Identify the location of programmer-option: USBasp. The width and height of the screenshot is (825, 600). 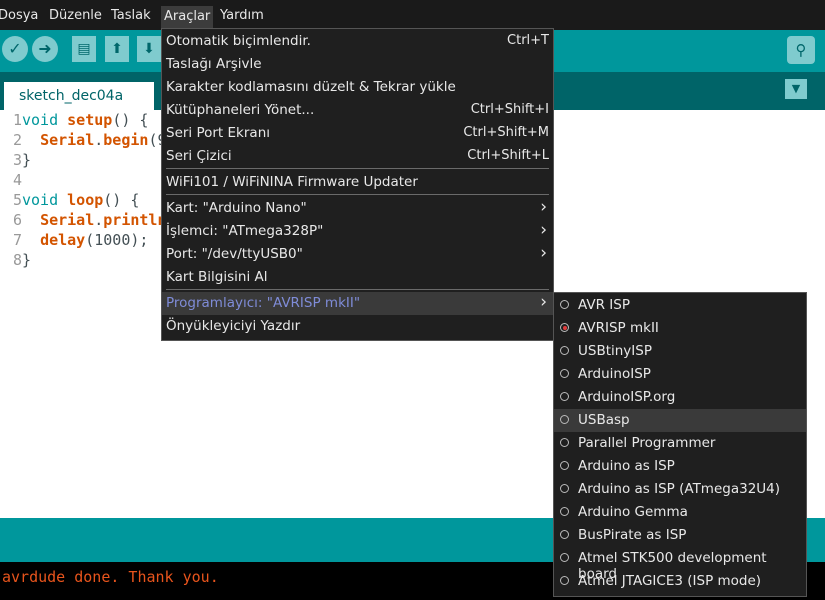
(680, 420).